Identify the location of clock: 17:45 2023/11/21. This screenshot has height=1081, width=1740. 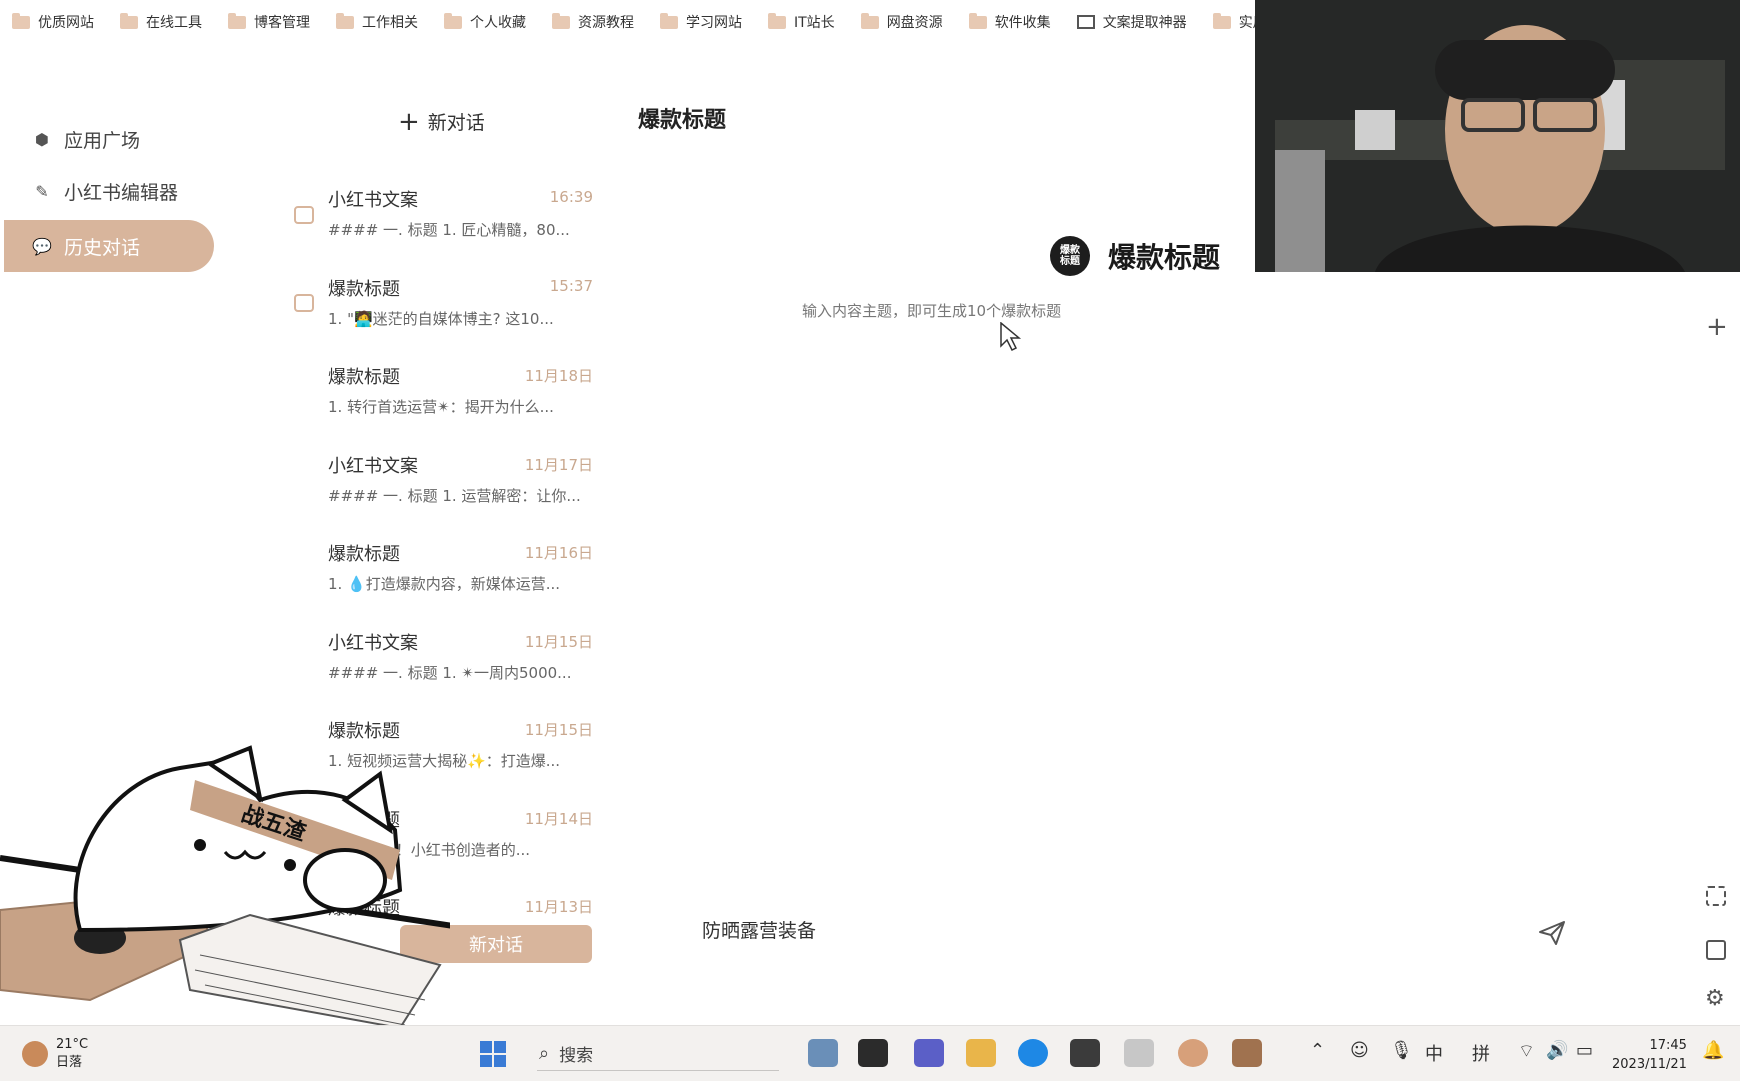
(1649, 1055).